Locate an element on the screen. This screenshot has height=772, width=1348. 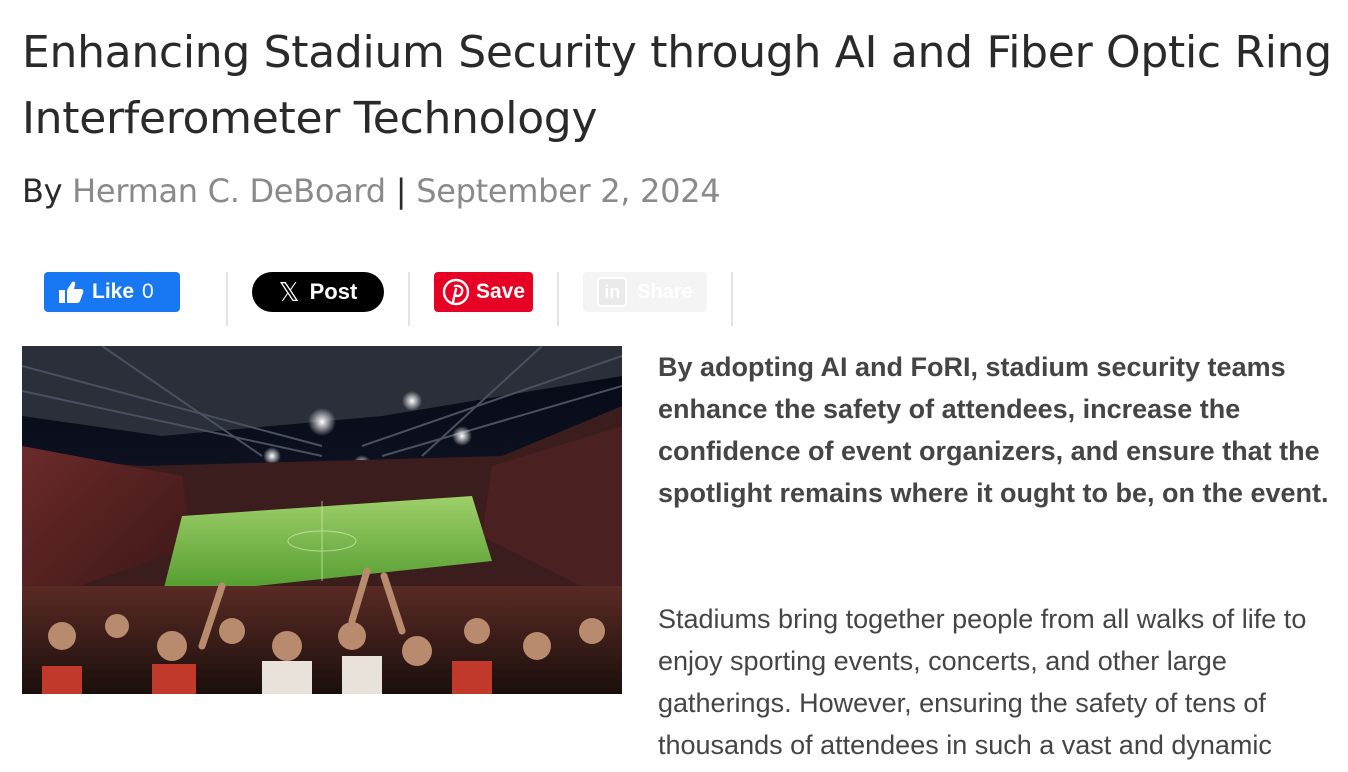
author-link: Herman C. DeBoard is located at coordinates (229, 191).